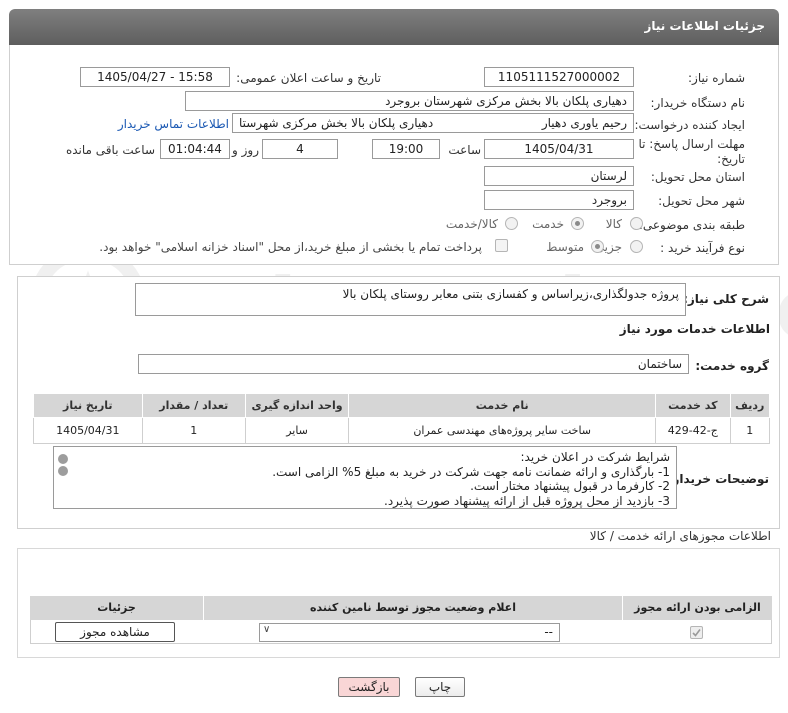  Describe the element at coordinates (548, 224) in the screenshot. I see `category-option-service: خدمت` at that location.